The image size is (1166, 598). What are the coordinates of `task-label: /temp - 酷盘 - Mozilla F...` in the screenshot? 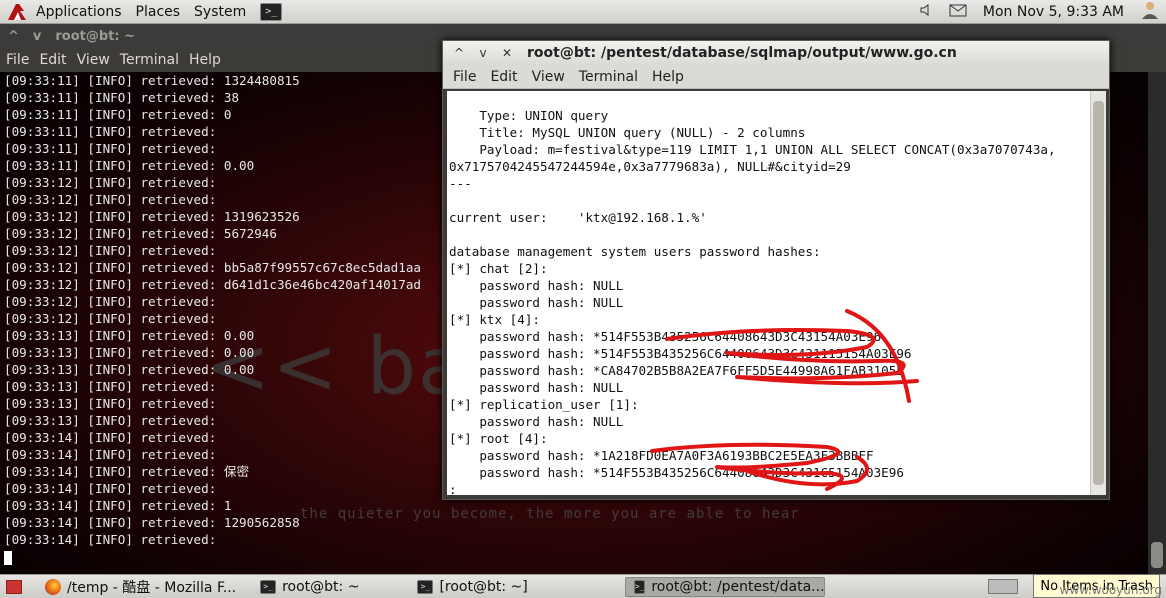 It's located at (152, 587).